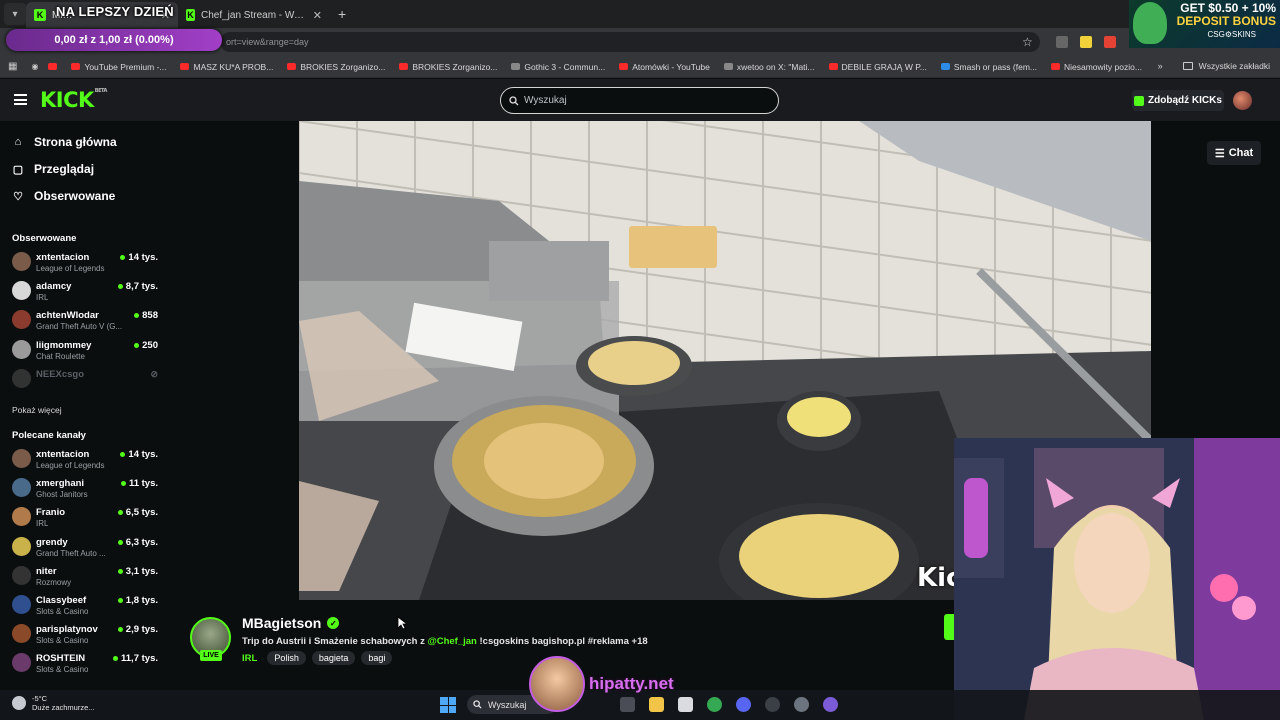  Describe the element at coordinates (64, 345) in the screenshot. I see `channel-name: liigmommey` at that location.